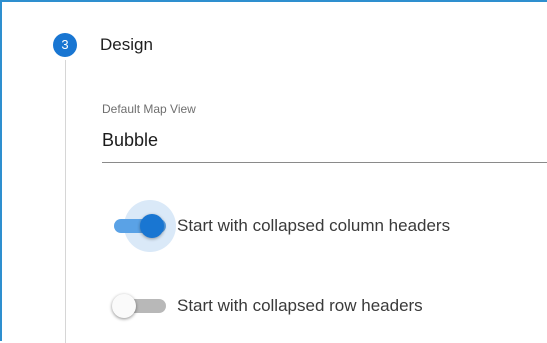 This screenshot has height=343, width=547. Describe the element at coordinates (65, 201) in the screenshot. I see `stepper-connector-line` at that location.